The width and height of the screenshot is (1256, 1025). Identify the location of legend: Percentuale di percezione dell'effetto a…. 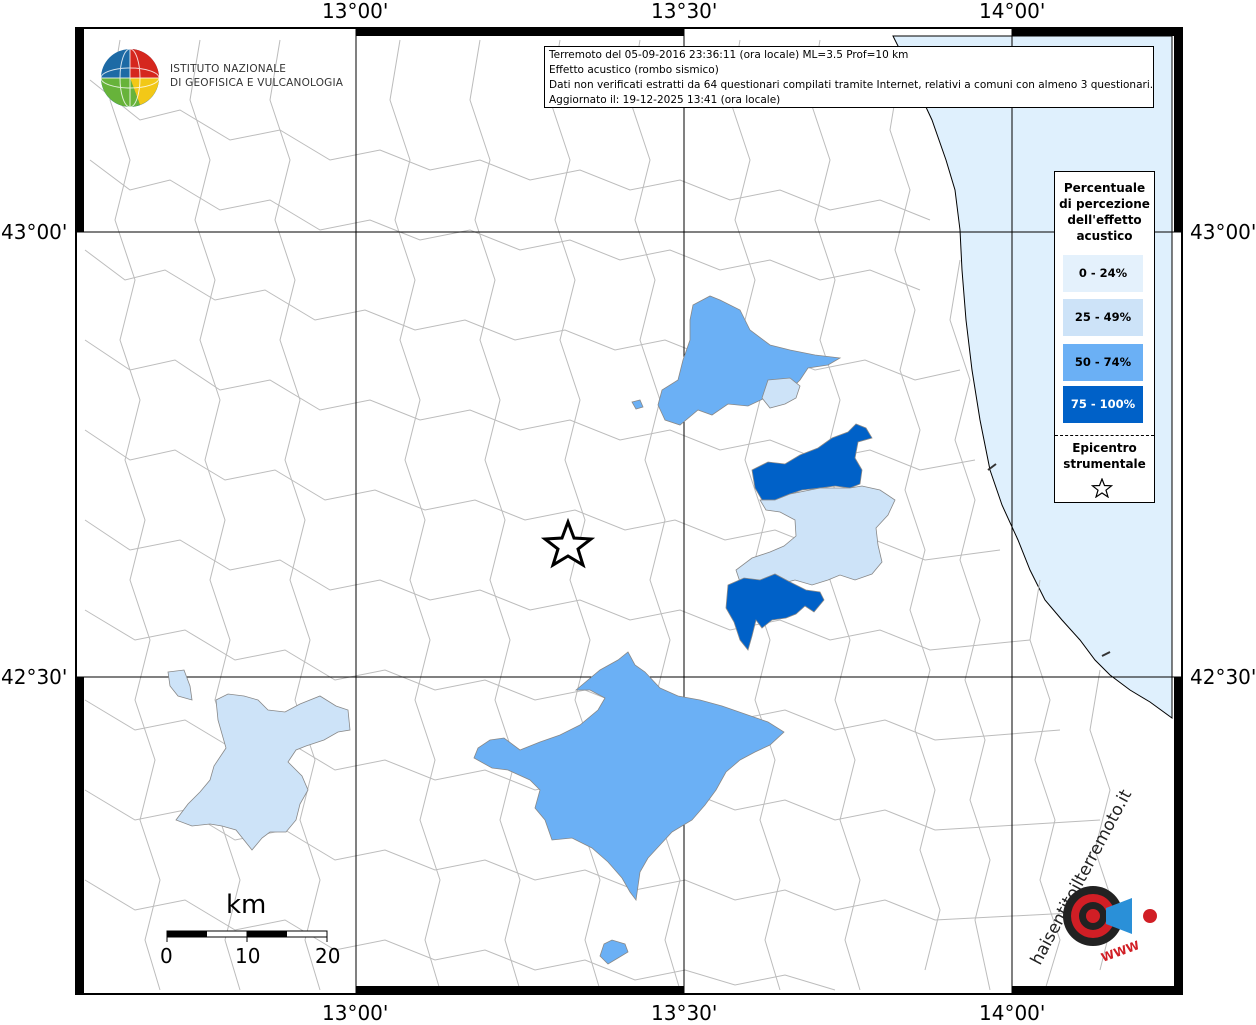
(1104, 337).